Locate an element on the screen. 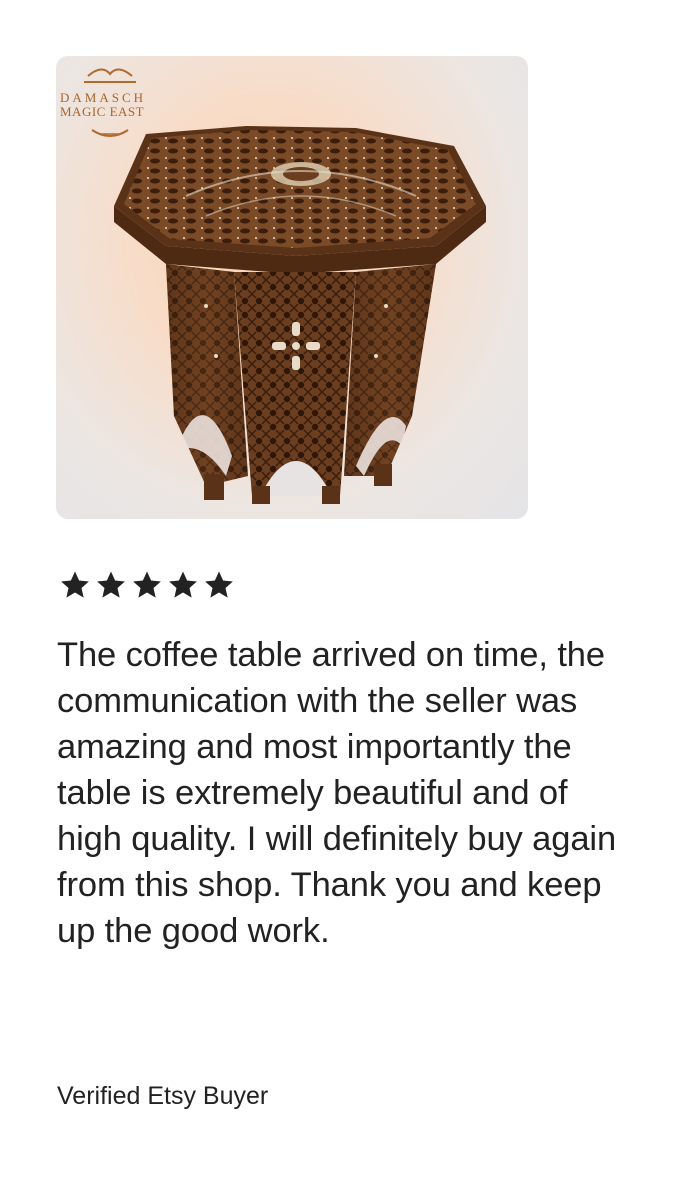  shop-logo: DAMASCH MAGIC EAST is located at coordinates (115, 107).